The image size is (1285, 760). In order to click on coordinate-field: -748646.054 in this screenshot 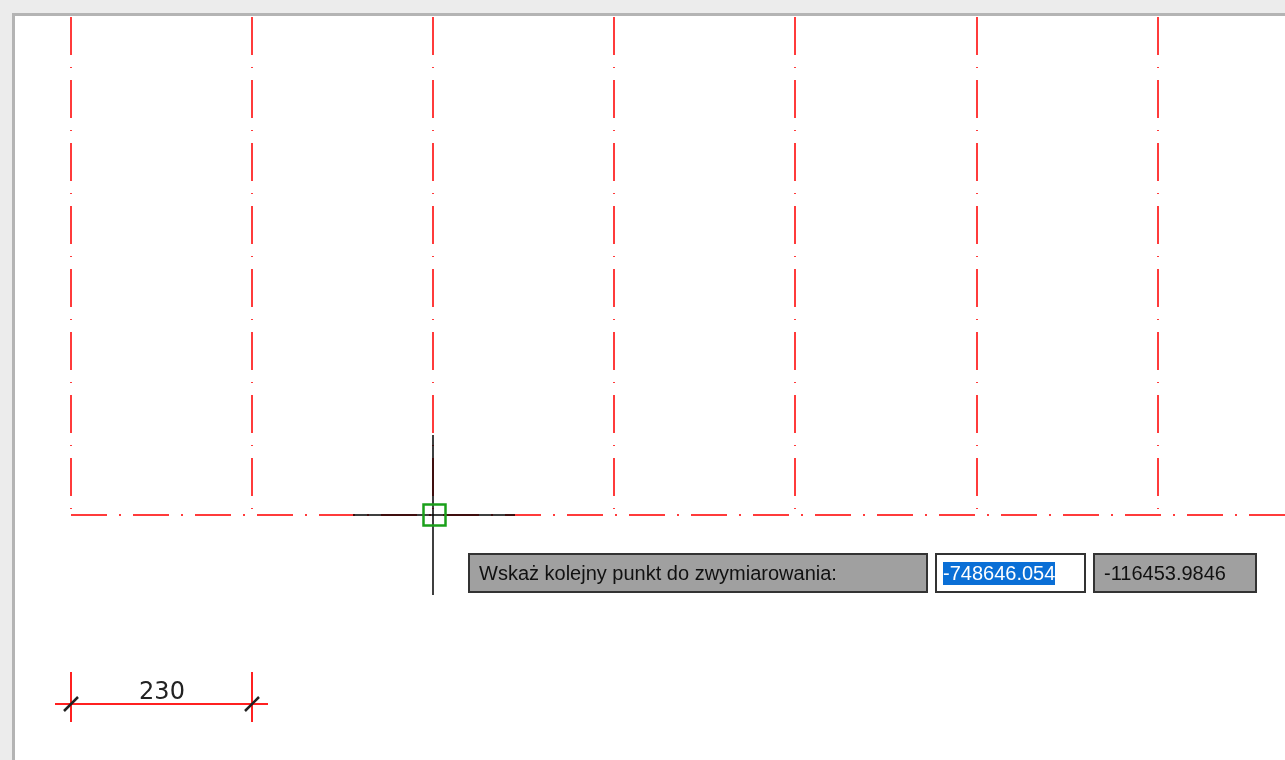, I will do `click(1010, 573)`.